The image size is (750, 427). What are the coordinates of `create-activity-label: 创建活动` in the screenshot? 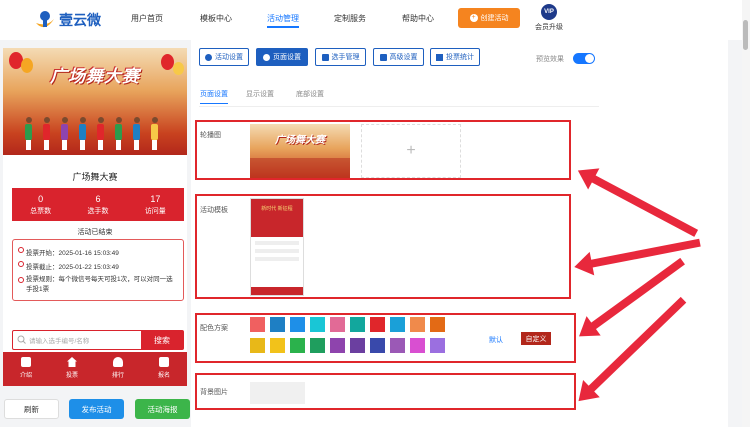 It's located at (494, 18).